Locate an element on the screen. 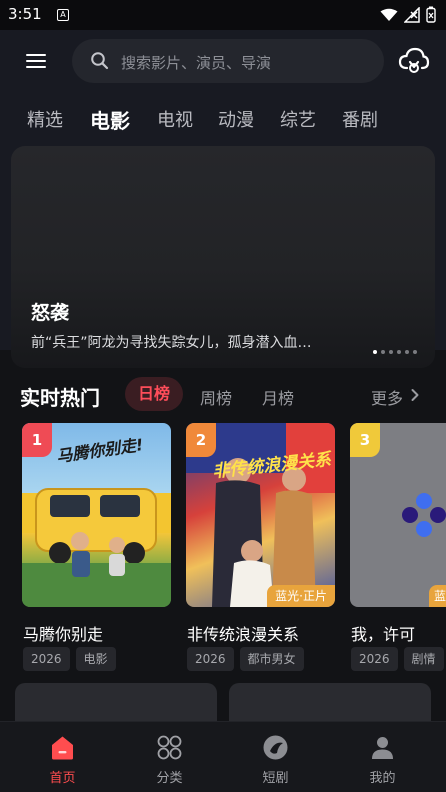 Image resolution: width=446 pixels, height=792 pixels. rank-badge: 2 is located at coordinates (201, 440).